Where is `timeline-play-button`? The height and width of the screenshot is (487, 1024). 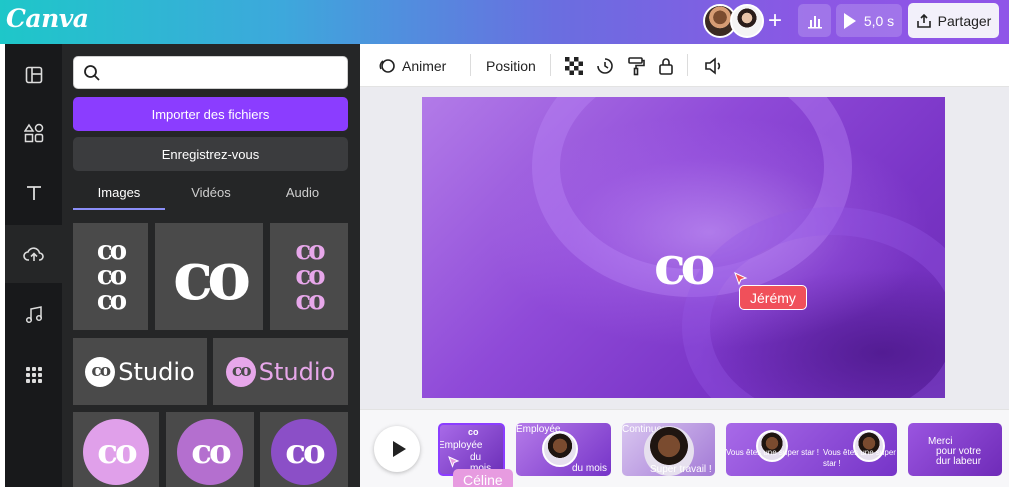
timeline-play-button is located at coordinates (397, 449).